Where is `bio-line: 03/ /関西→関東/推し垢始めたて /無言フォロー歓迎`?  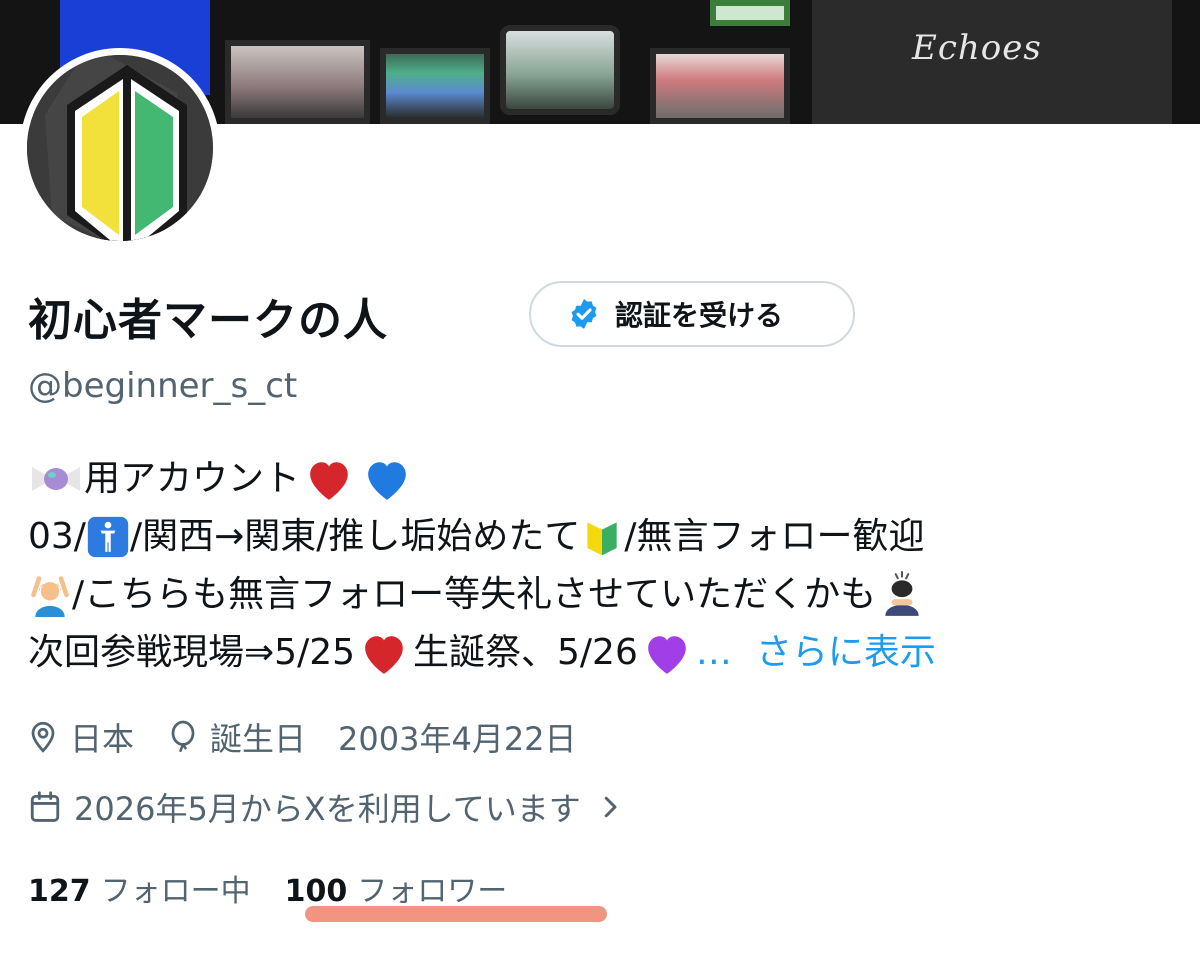
bio-line: 03/ /関西→関東/推し垢始めたて /無言フォロー歓迎 is located at coordinates (608, 537).